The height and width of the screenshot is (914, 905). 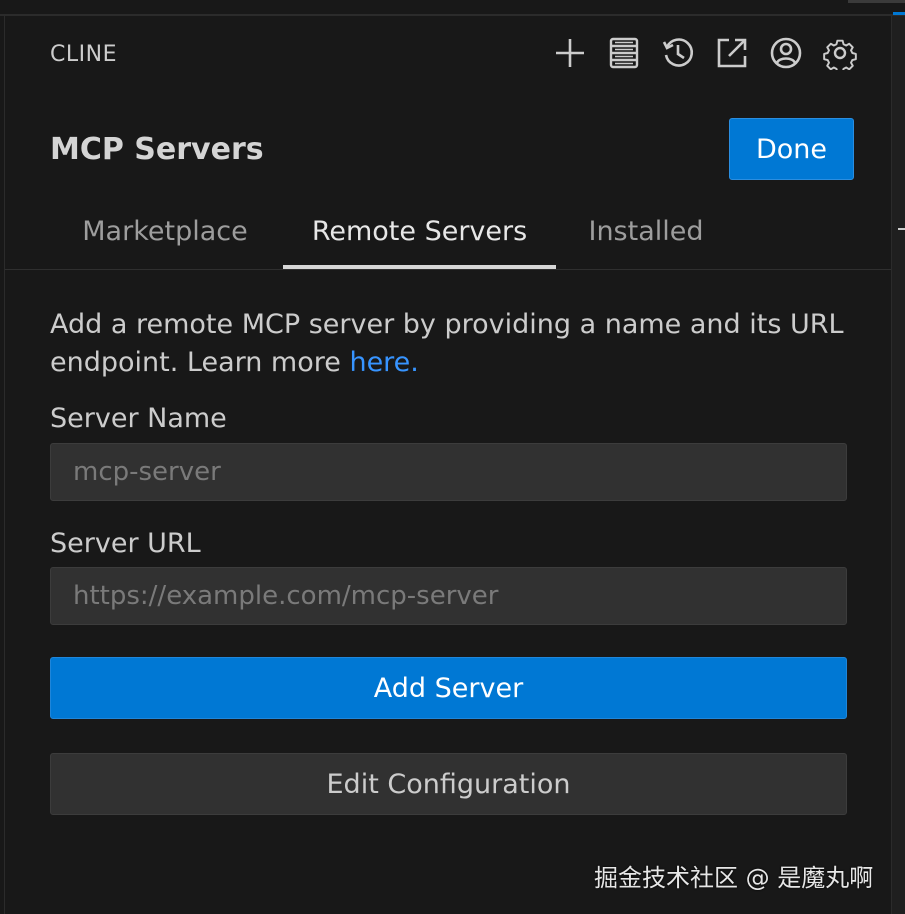 I want to click on history-icon, so click(x=678, y=52).